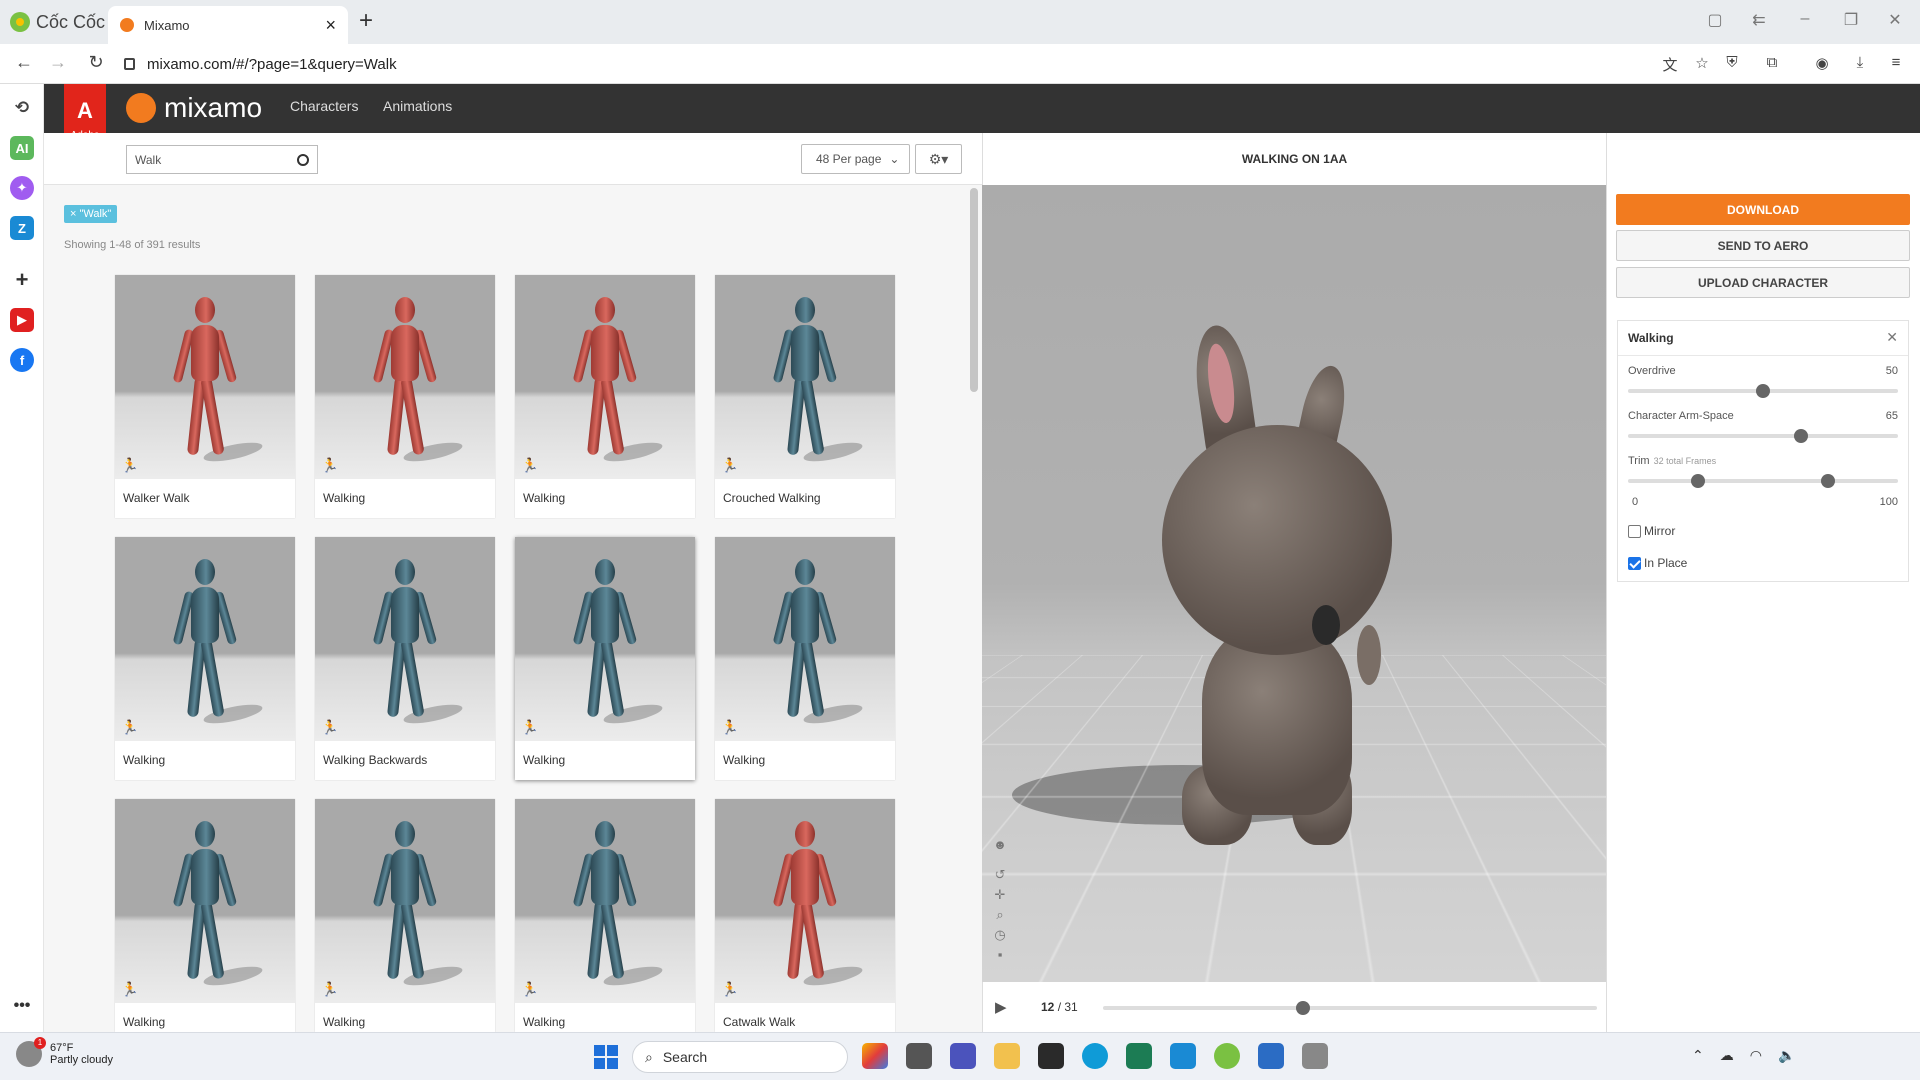  I want to click on facebook-icon: f, so click(22, 360).